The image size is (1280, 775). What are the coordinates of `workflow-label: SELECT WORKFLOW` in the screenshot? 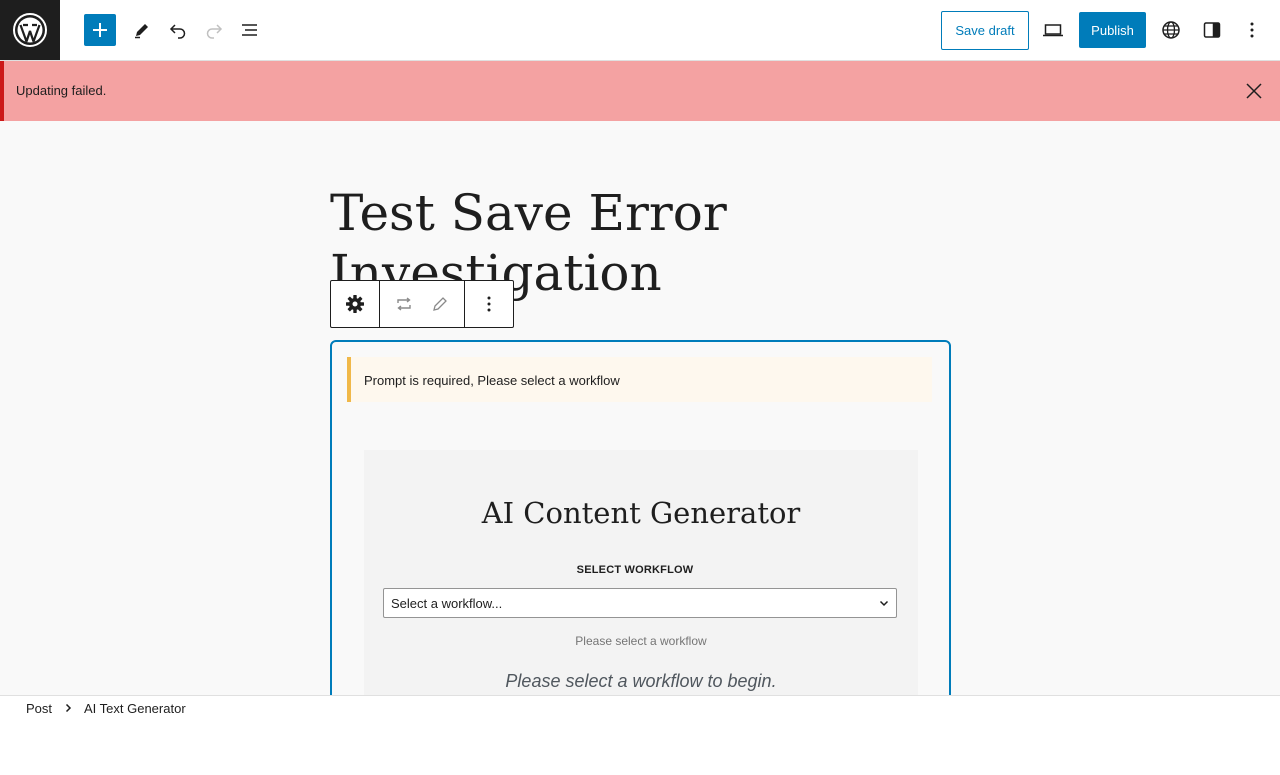 It's located at (635, 570).